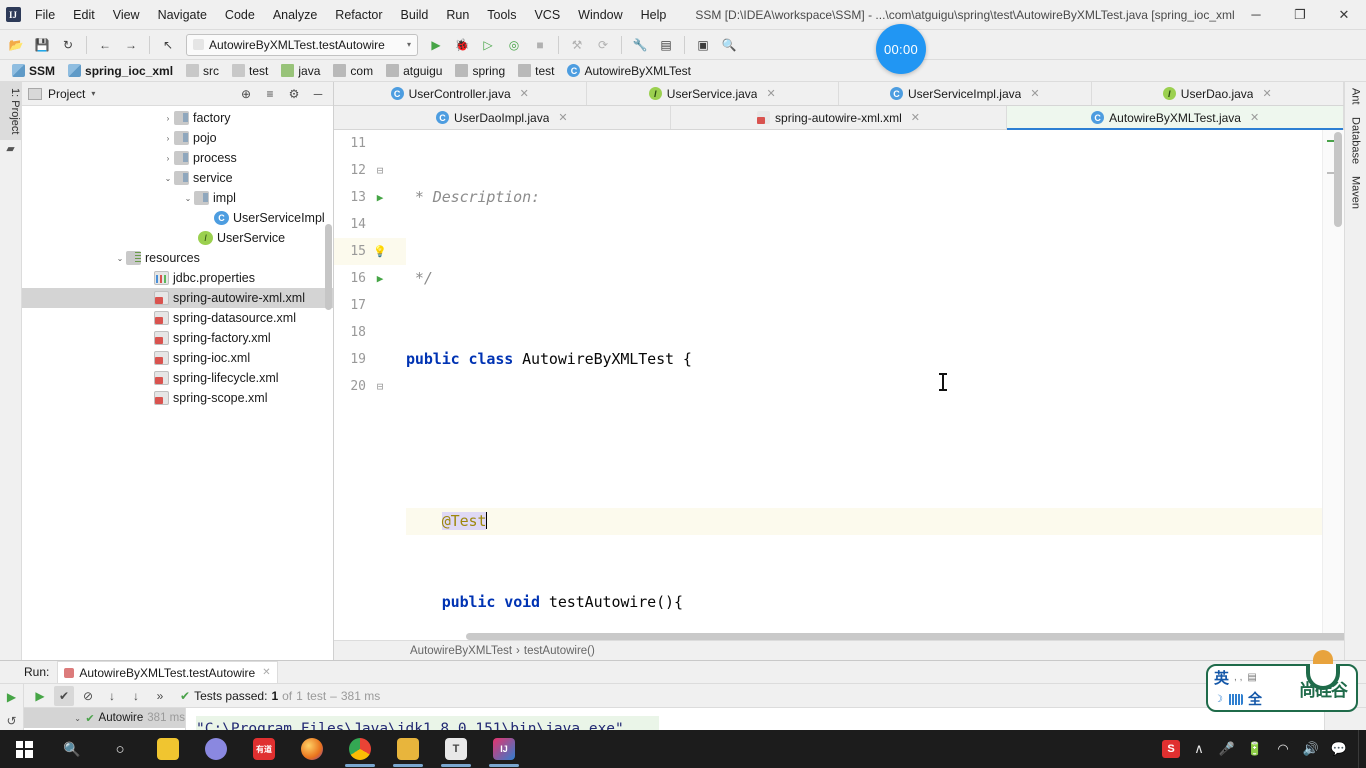 The height and width of the screenshot is (768, 1366). I want to click on tree-item-impl: ⌄ impl, so click(177, 198).